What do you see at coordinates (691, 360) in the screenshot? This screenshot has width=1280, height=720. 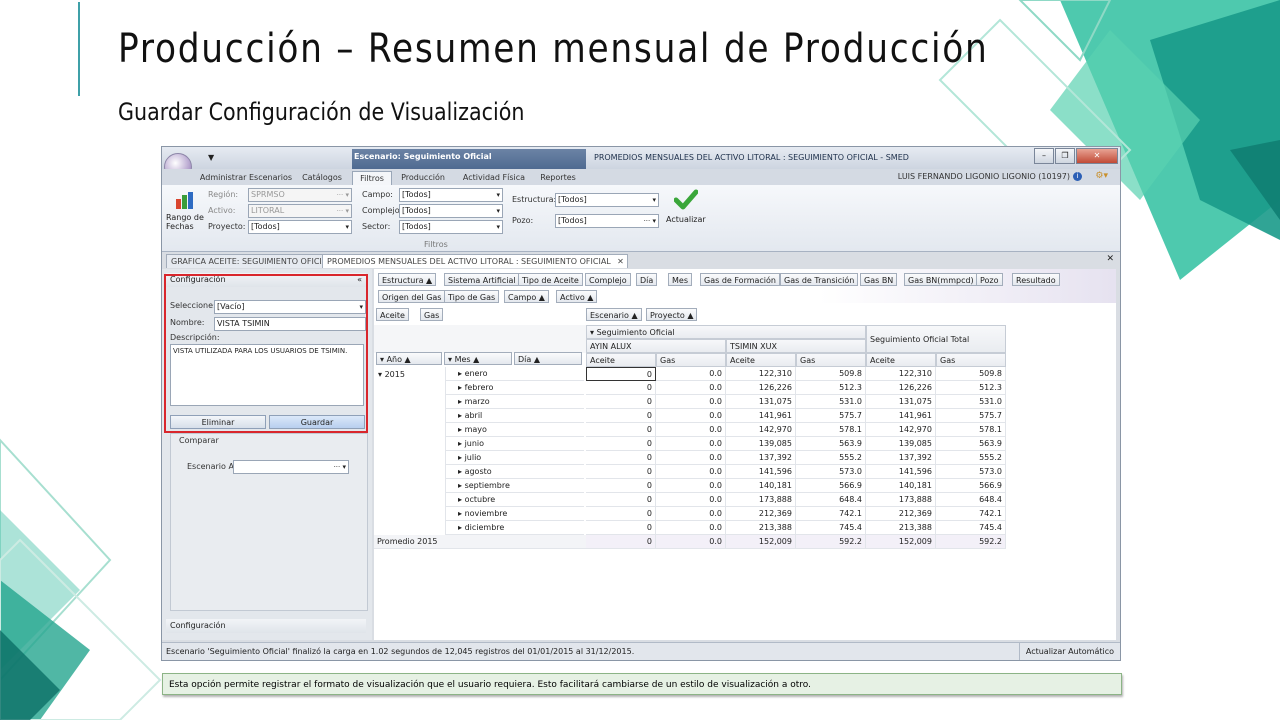 I see `header-gas-1: Gas` at bounding box center [691, 360].